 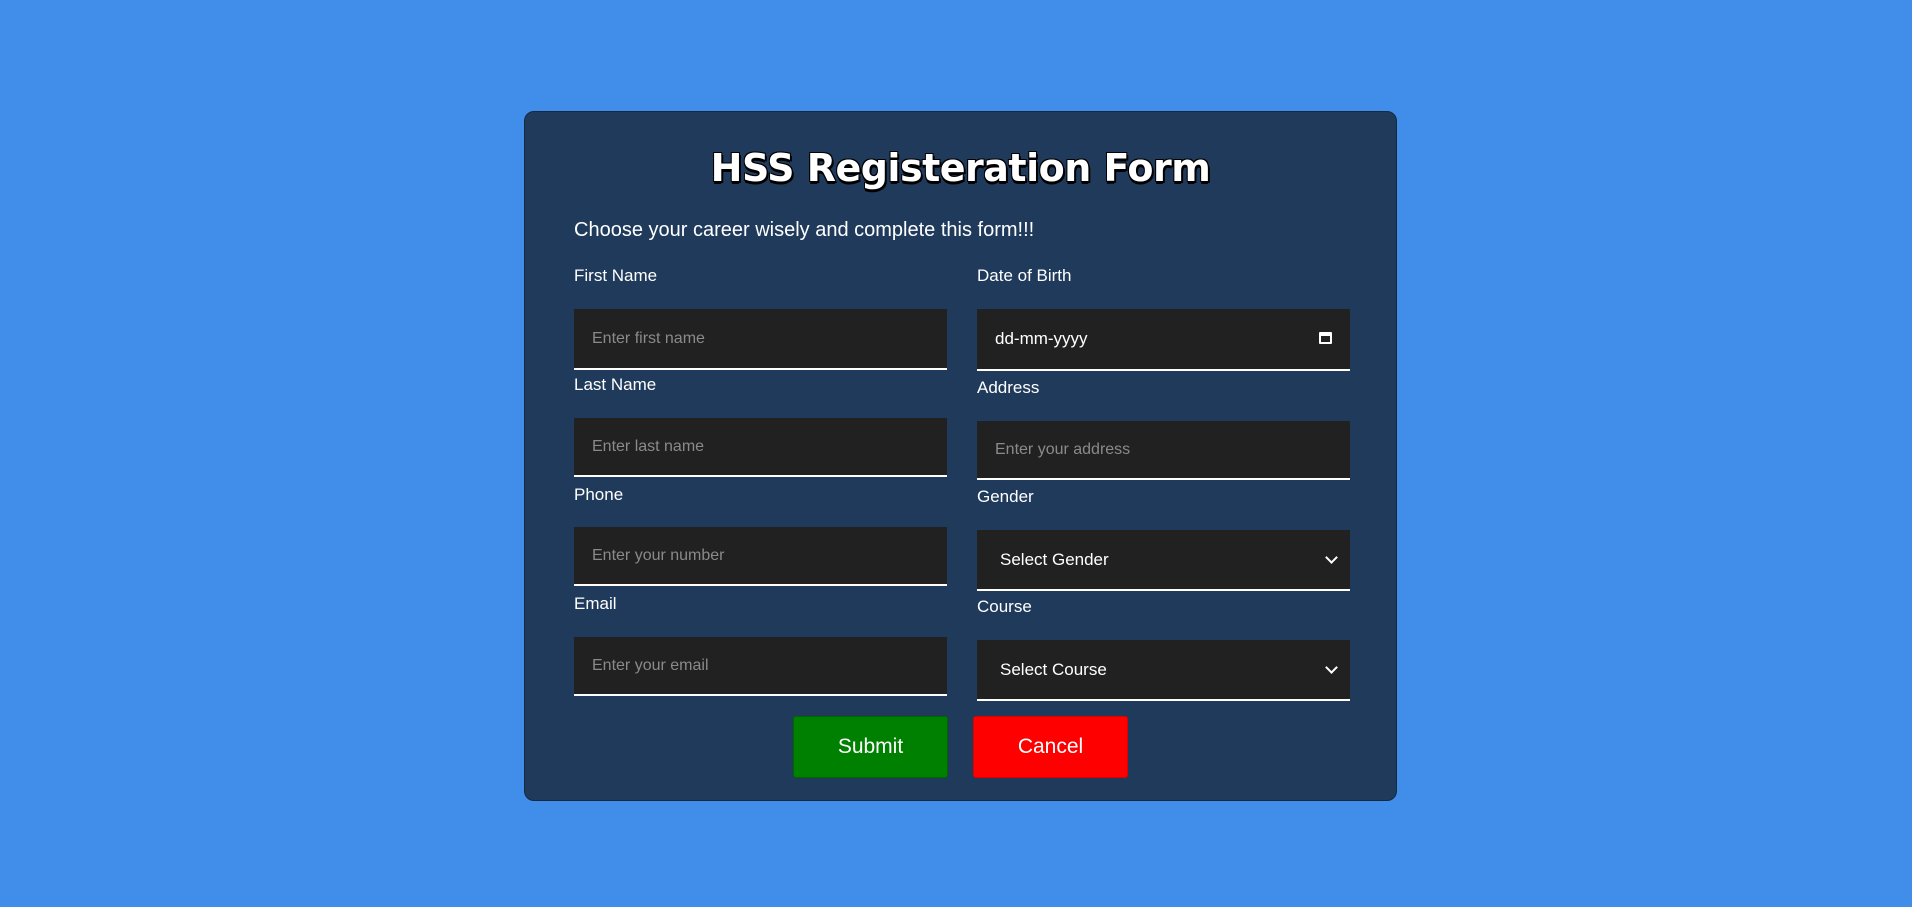 I want to click on gender-label: Gender, so click(x=1005, y=496).